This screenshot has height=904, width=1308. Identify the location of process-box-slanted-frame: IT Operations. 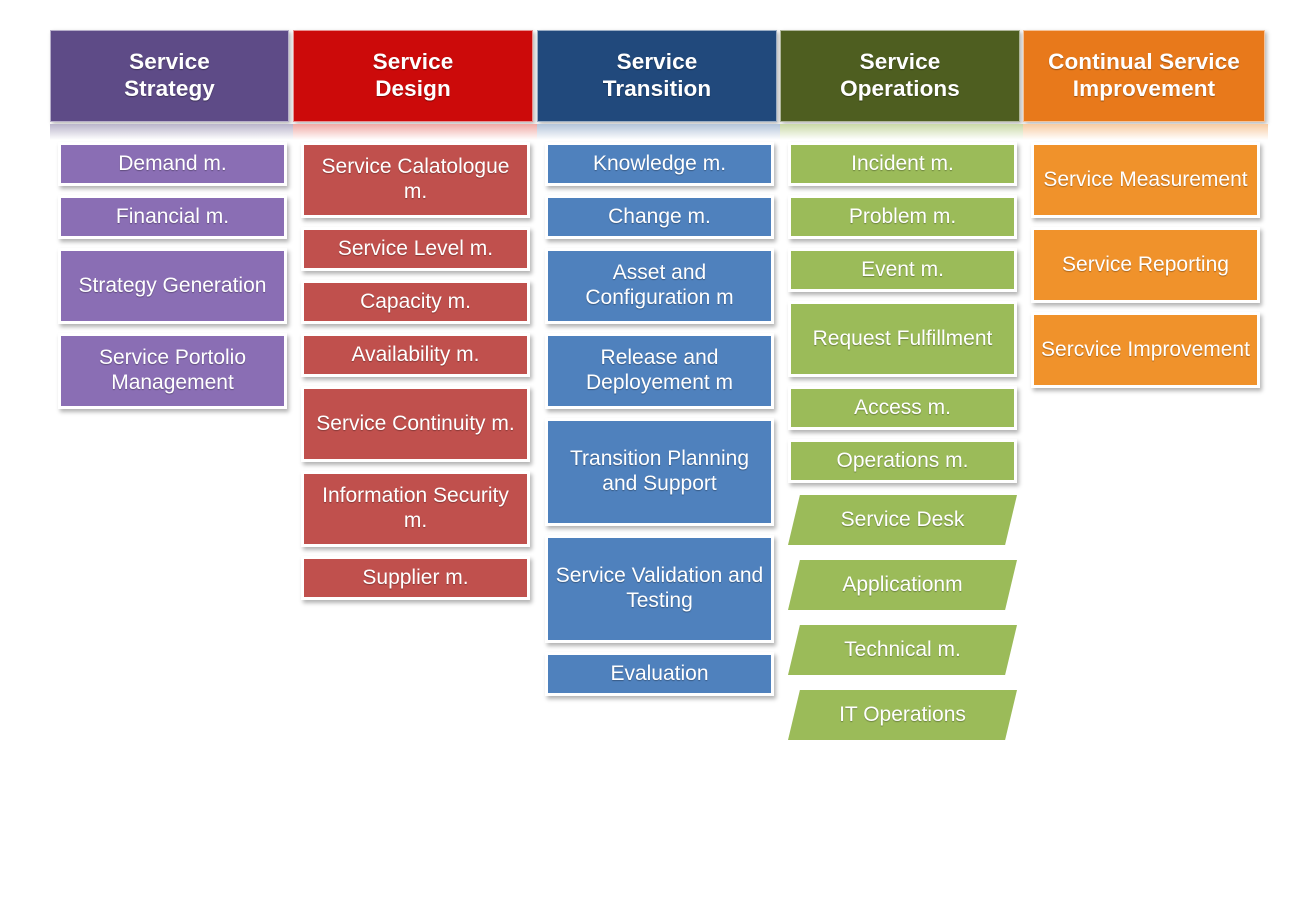
(902, 715).